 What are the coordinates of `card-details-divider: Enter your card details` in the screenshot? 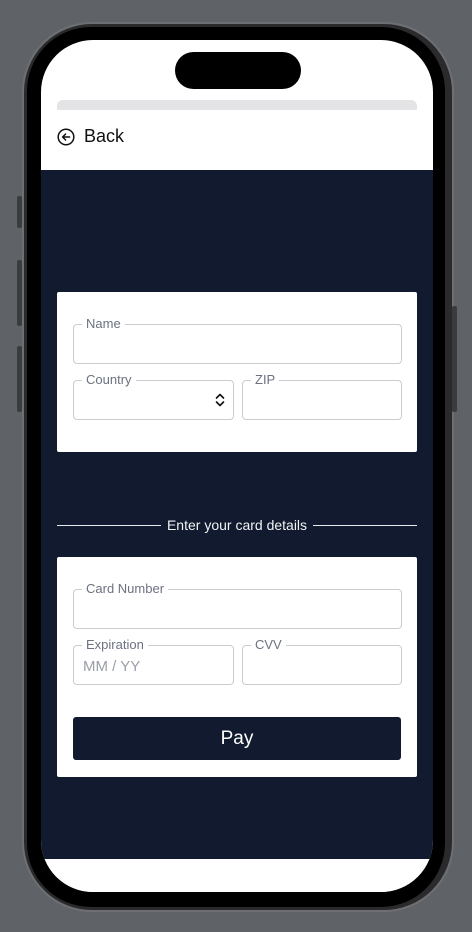 It's located at (237, 525).